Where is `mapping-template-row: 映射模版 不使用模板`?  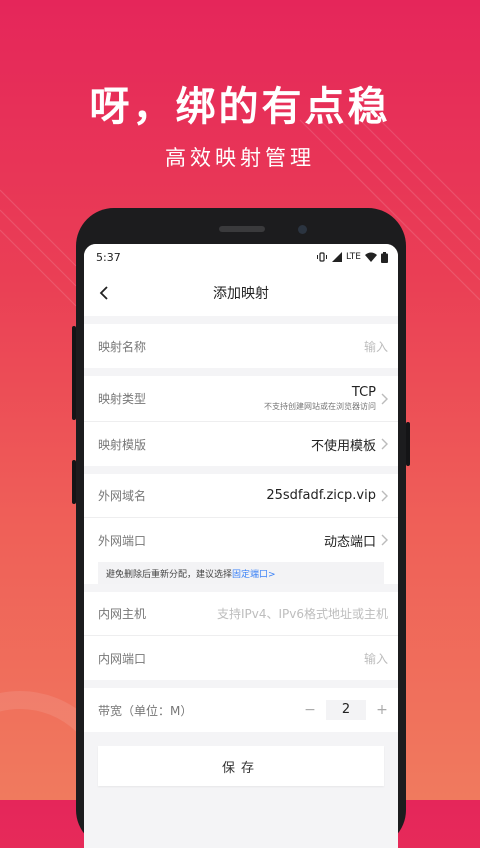
mapping-template-row: 映射模版 不使用模板 is located at coordinates (241, 444).